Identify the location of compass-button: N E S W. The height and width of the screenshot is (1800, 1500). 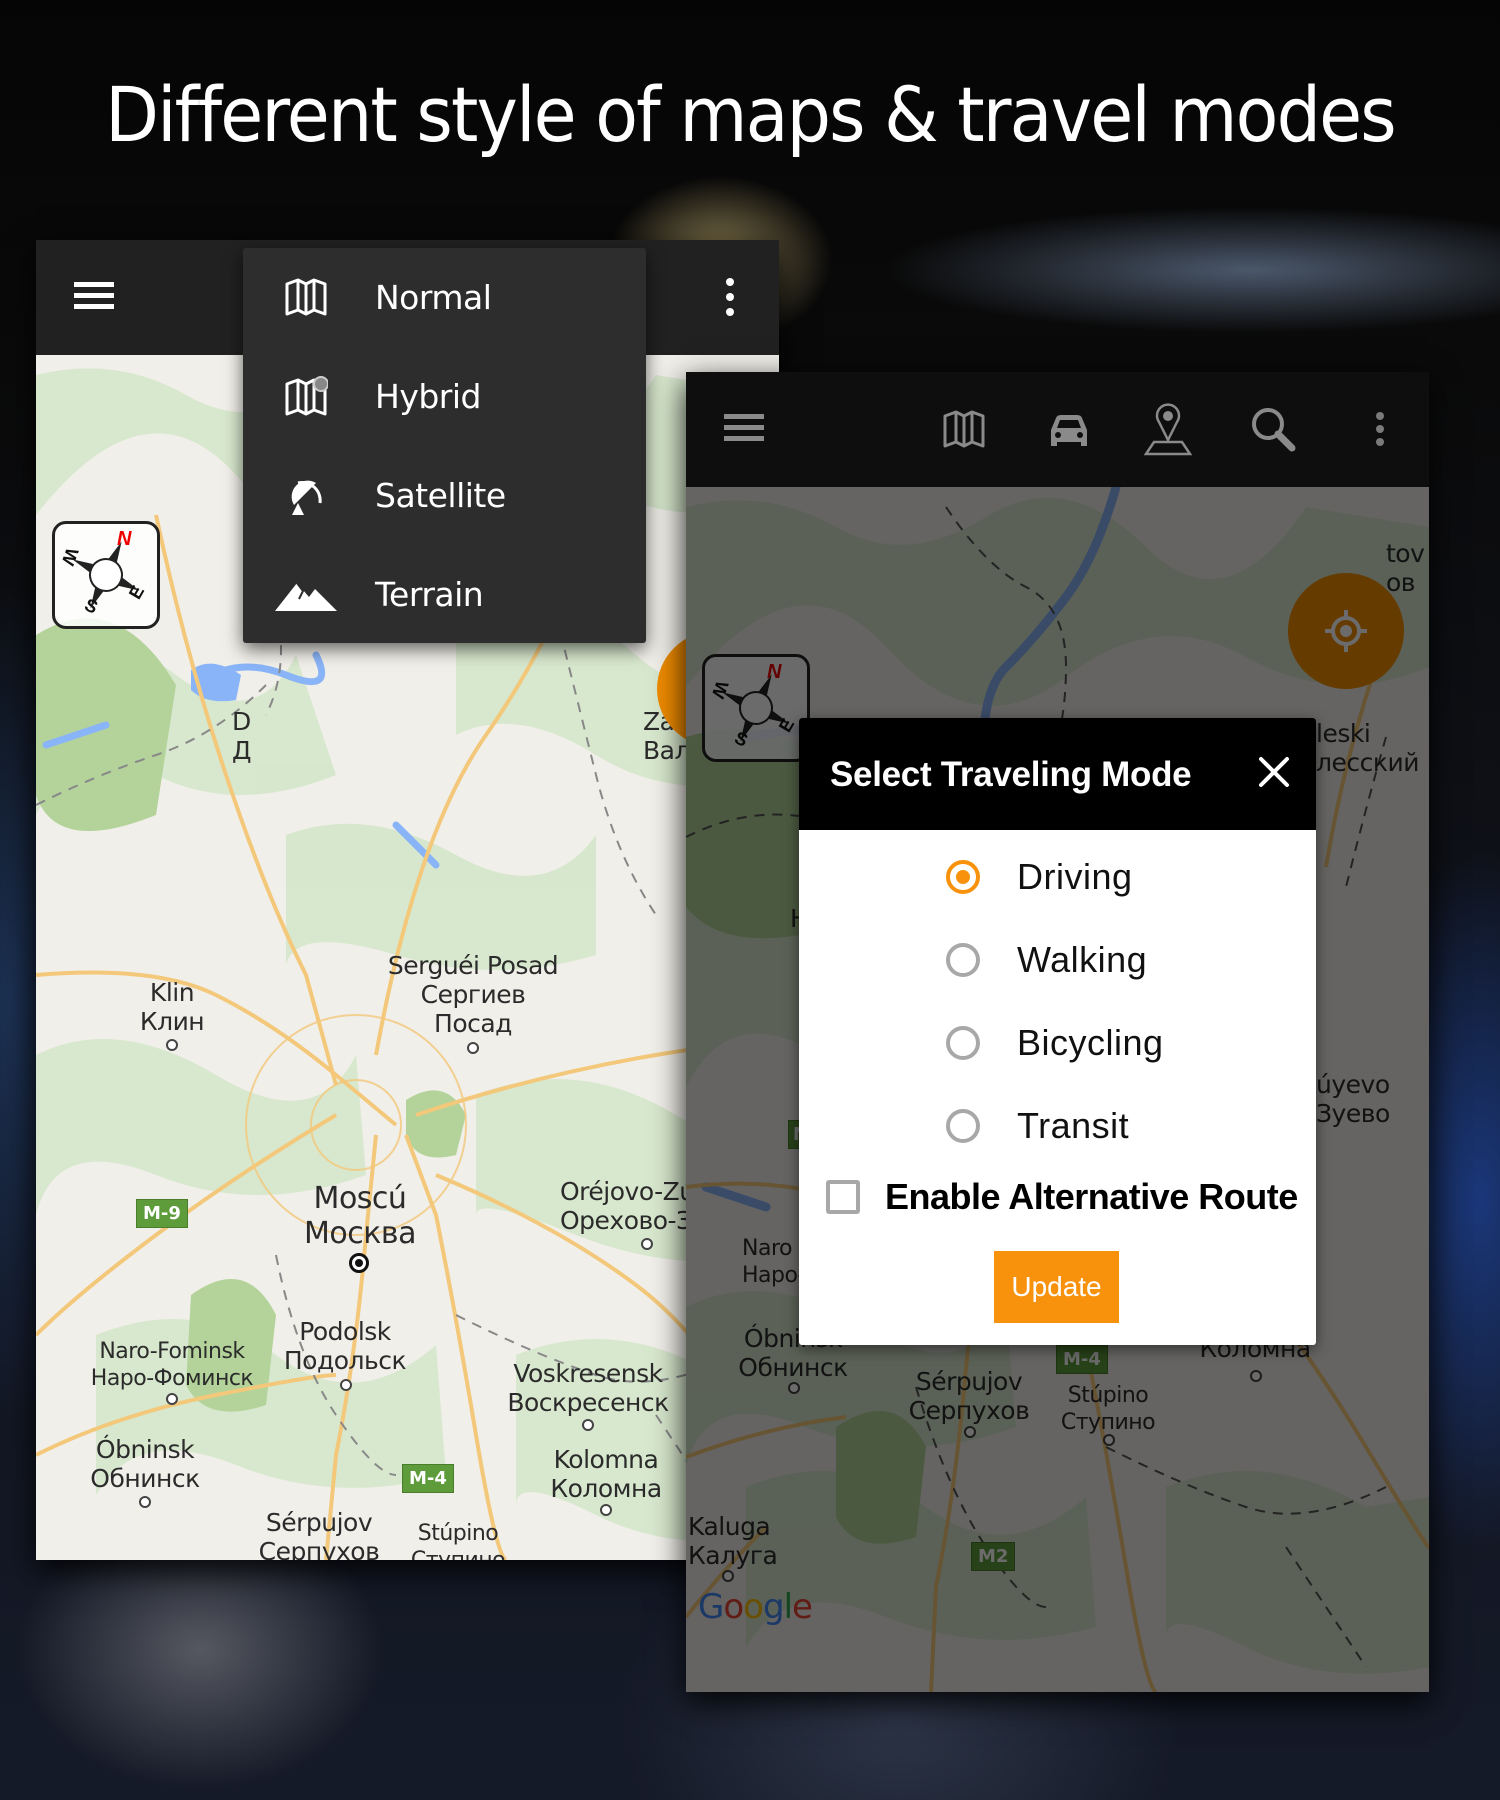
(106, 575).